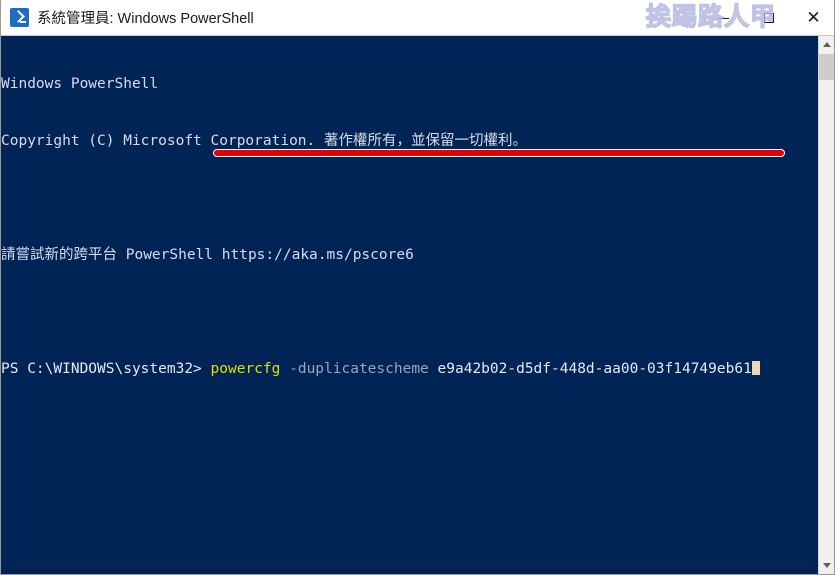 The height and width of the screenshot is (575, 835). Describe the element at coordinates (826, 67) in the screenshot. I see `scrollbar-thumb` at that location.